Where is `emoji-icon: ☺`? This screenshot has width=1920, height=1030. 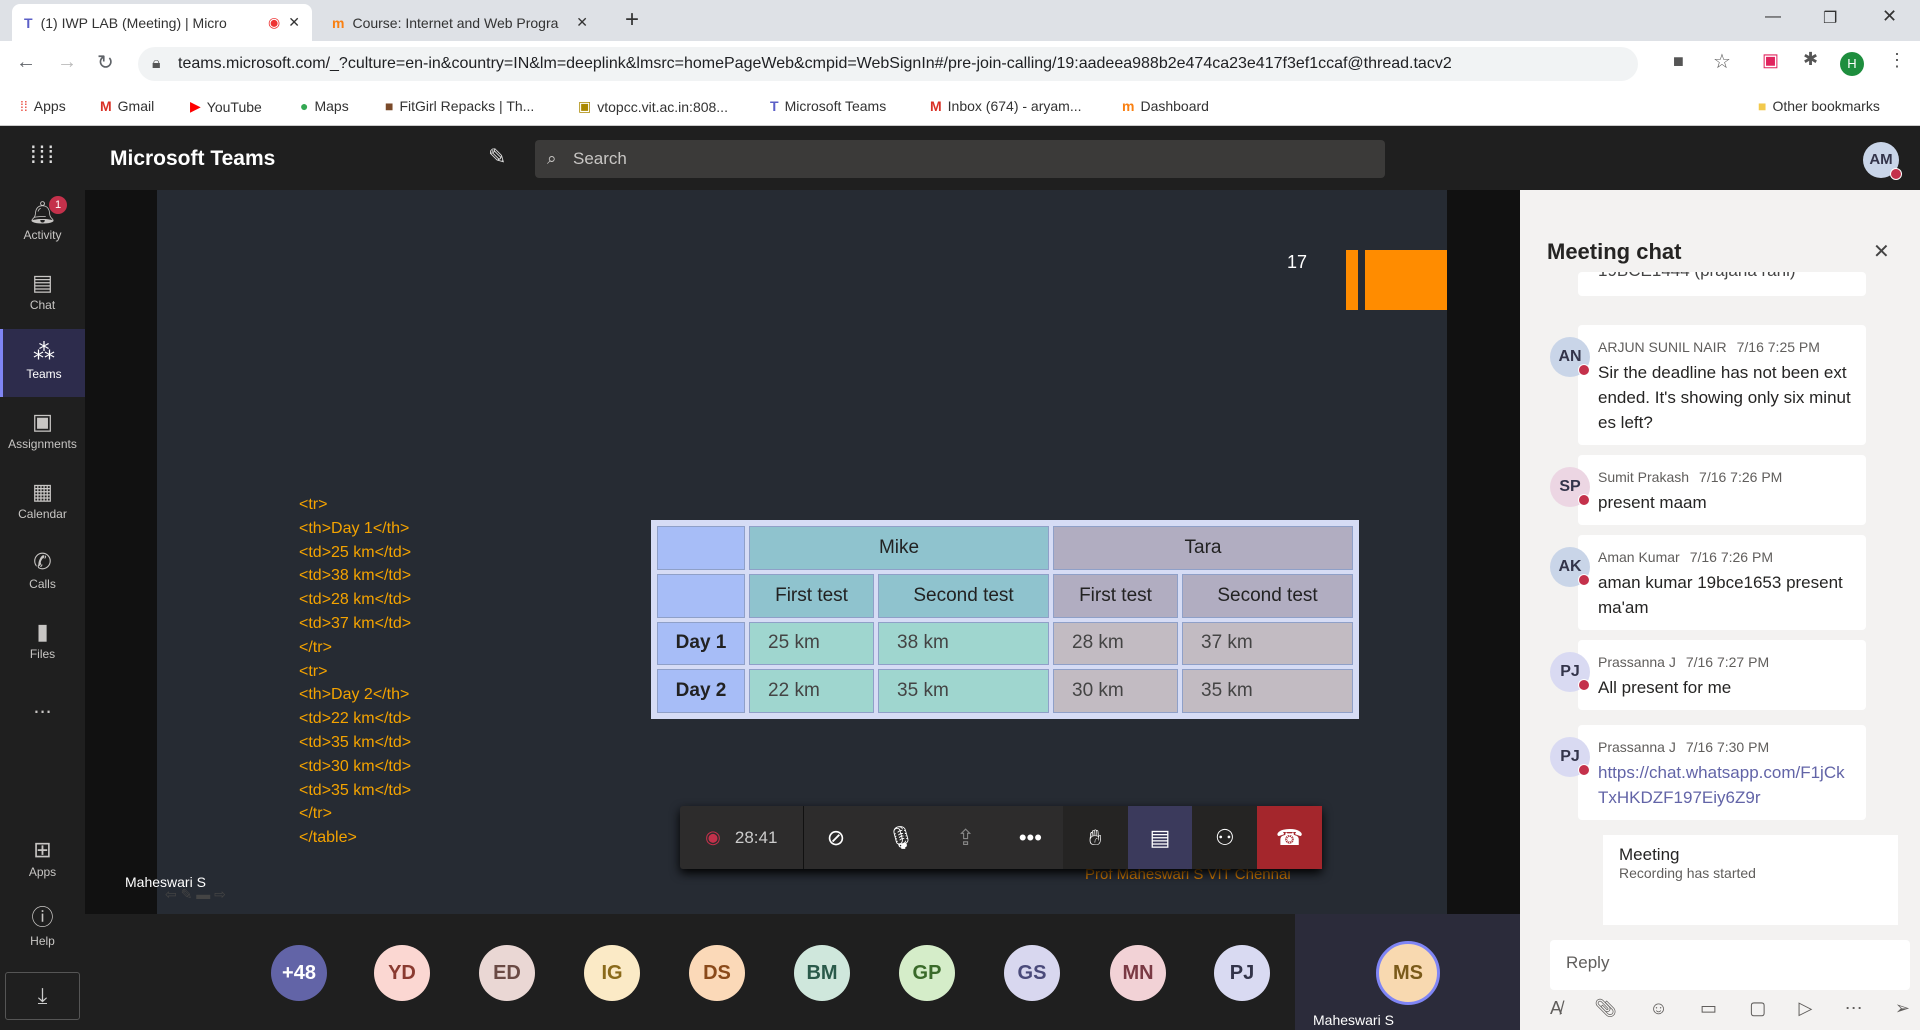
emoji-icon: ☺ is located at coordinates (1658, 1008).